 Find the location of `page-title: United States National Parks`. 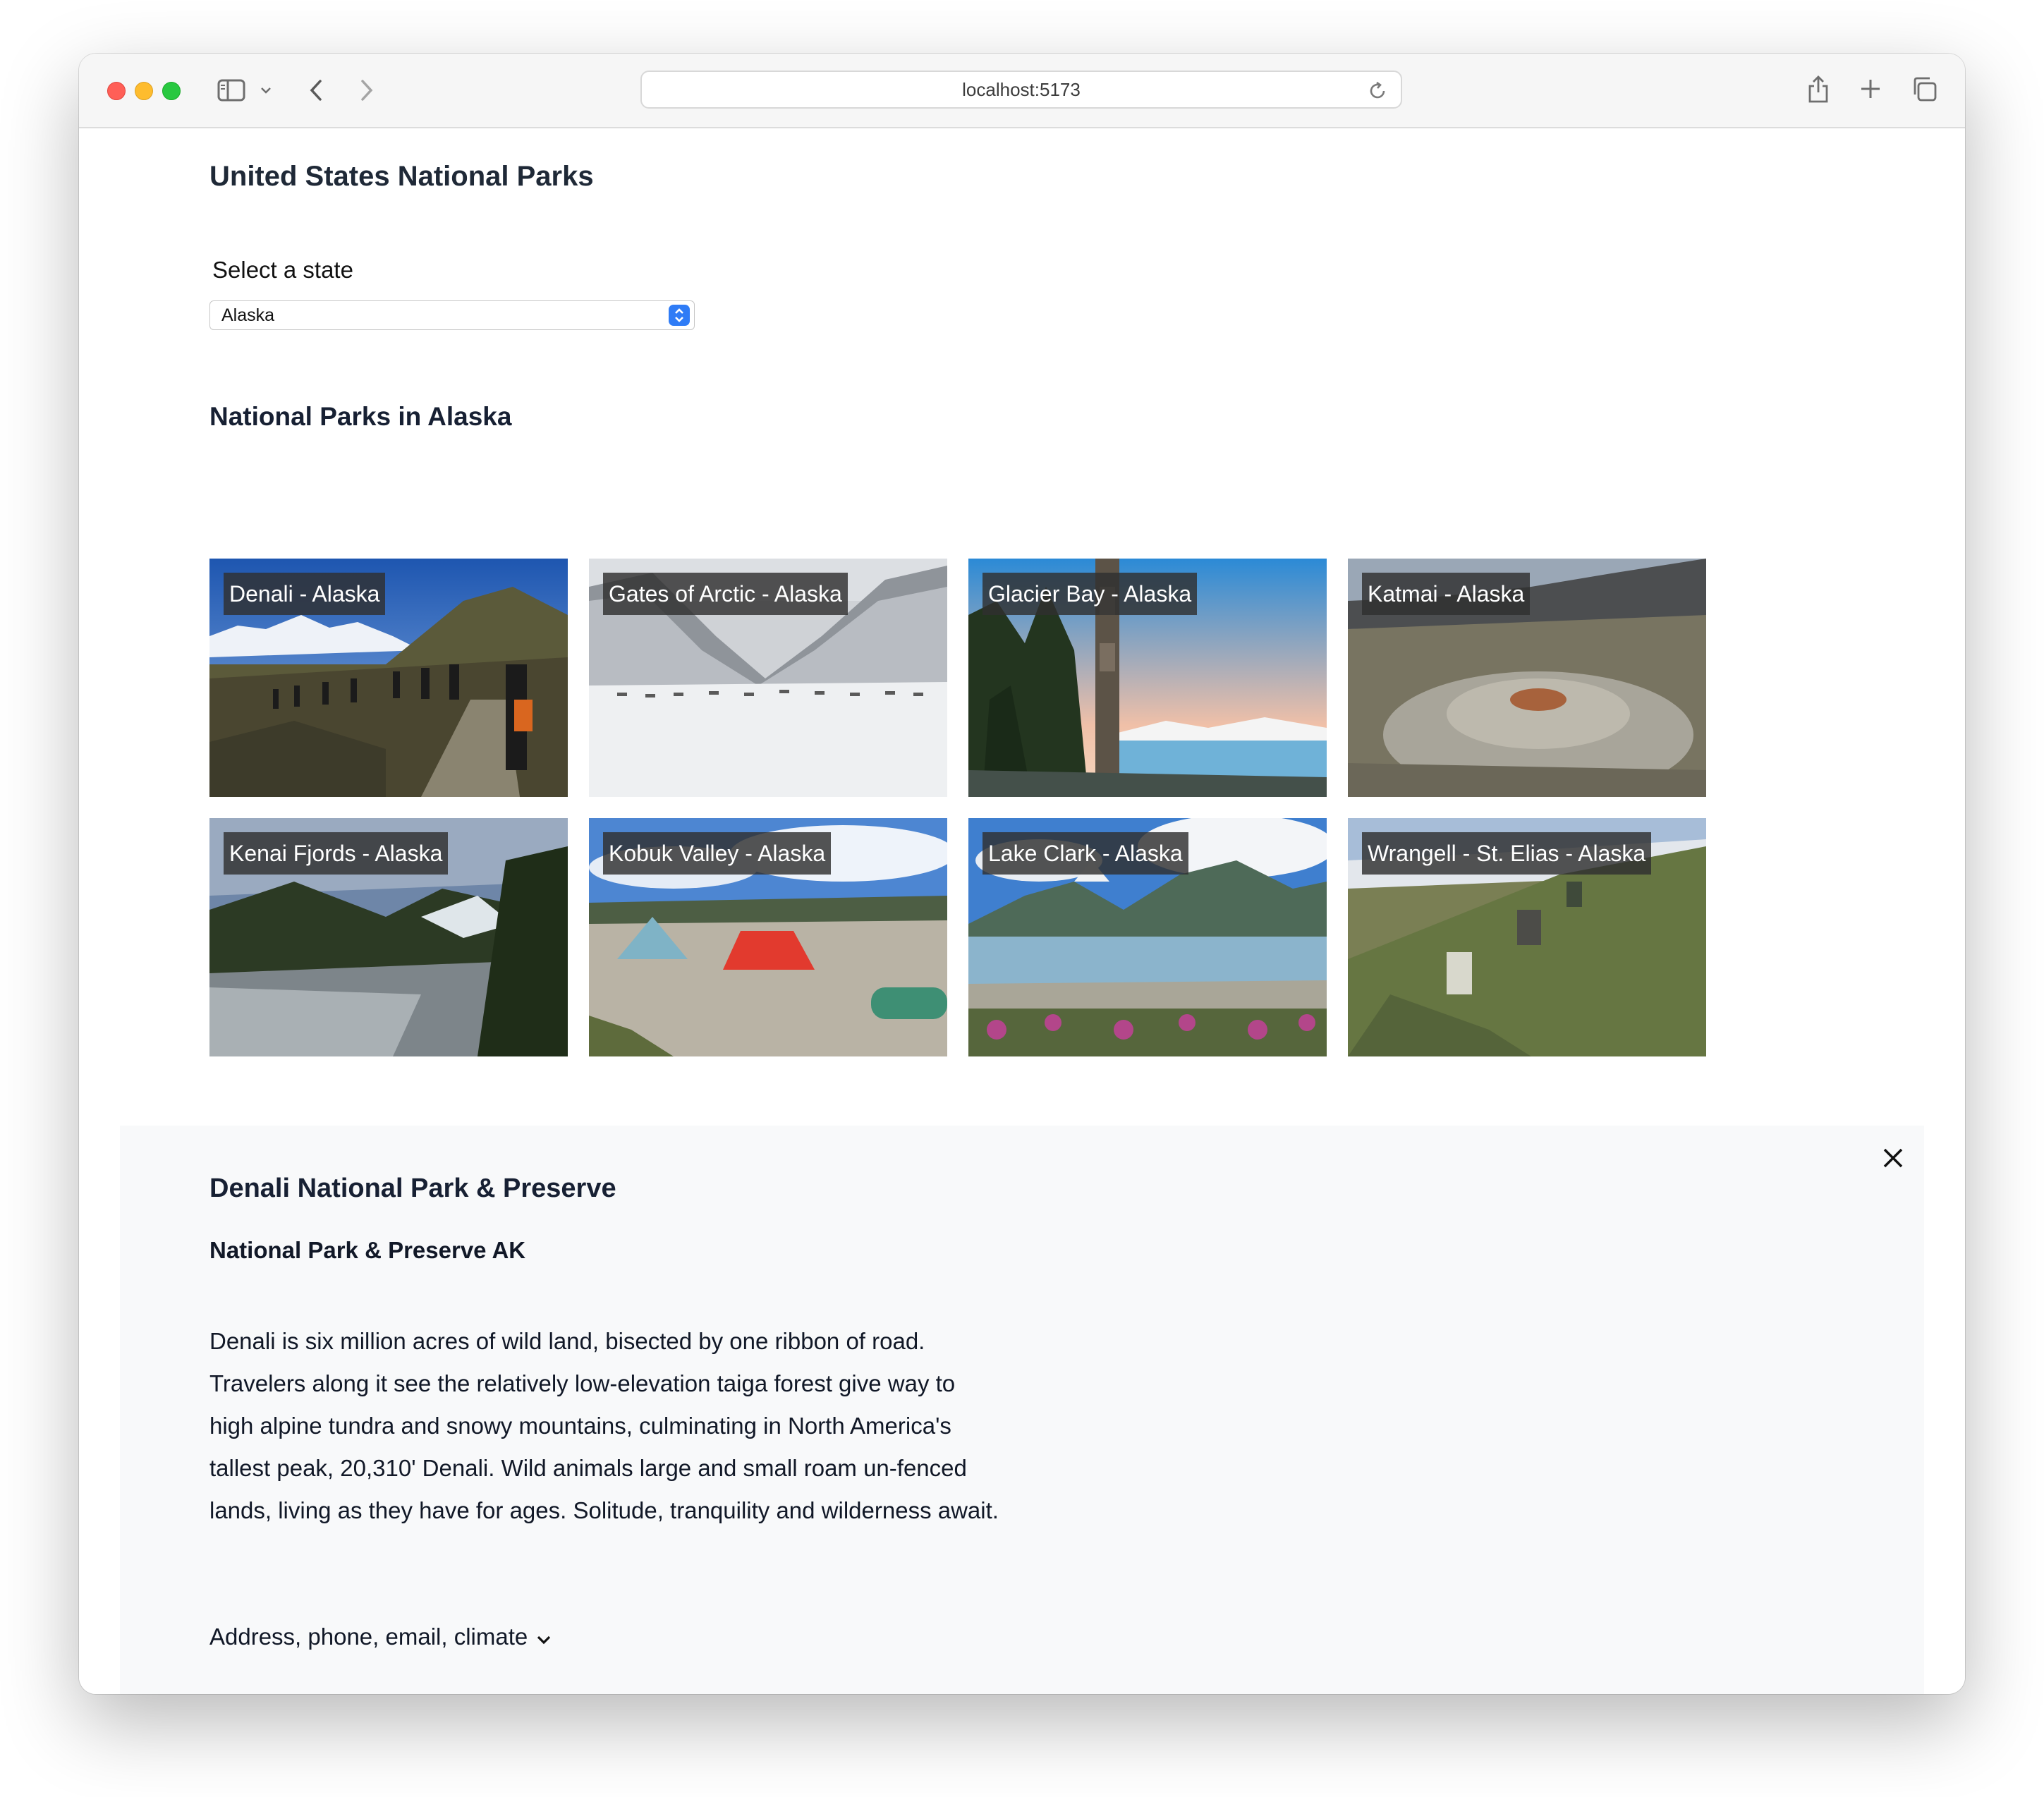

page-title: United States National Parks is located at coordinates (401, 176).